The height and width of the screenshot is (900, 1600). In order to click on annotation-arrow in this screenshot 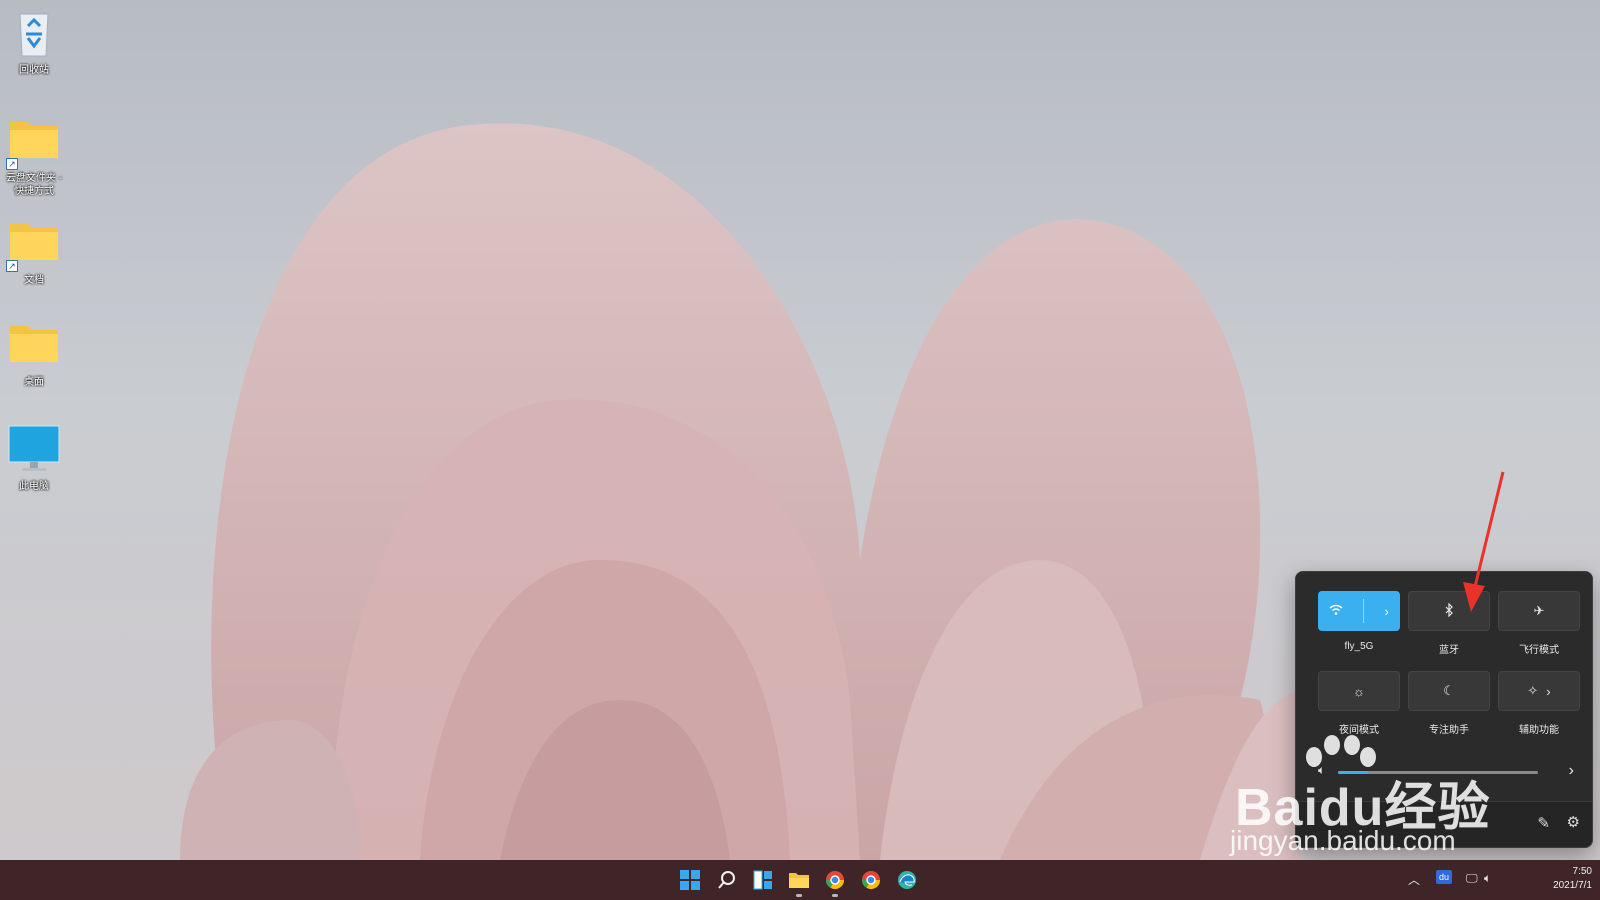, I will do `click(1484, 541)`.